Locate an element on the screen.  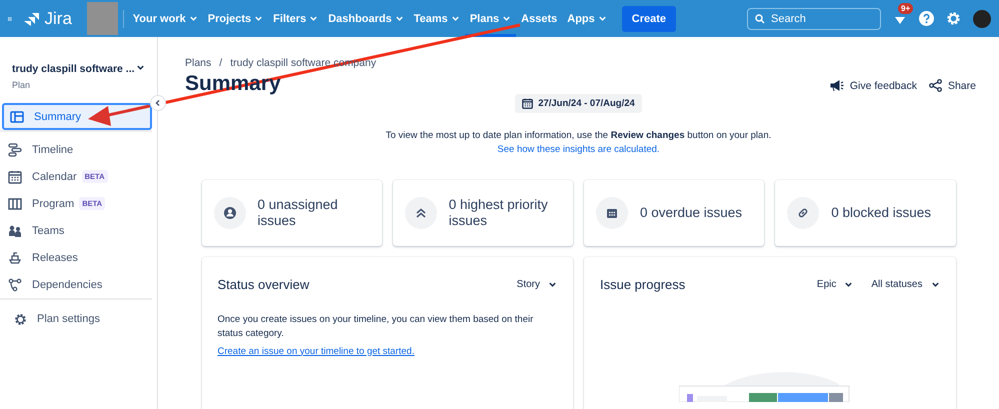
collapse-sidebar-button is located at coordinates (158, 103).